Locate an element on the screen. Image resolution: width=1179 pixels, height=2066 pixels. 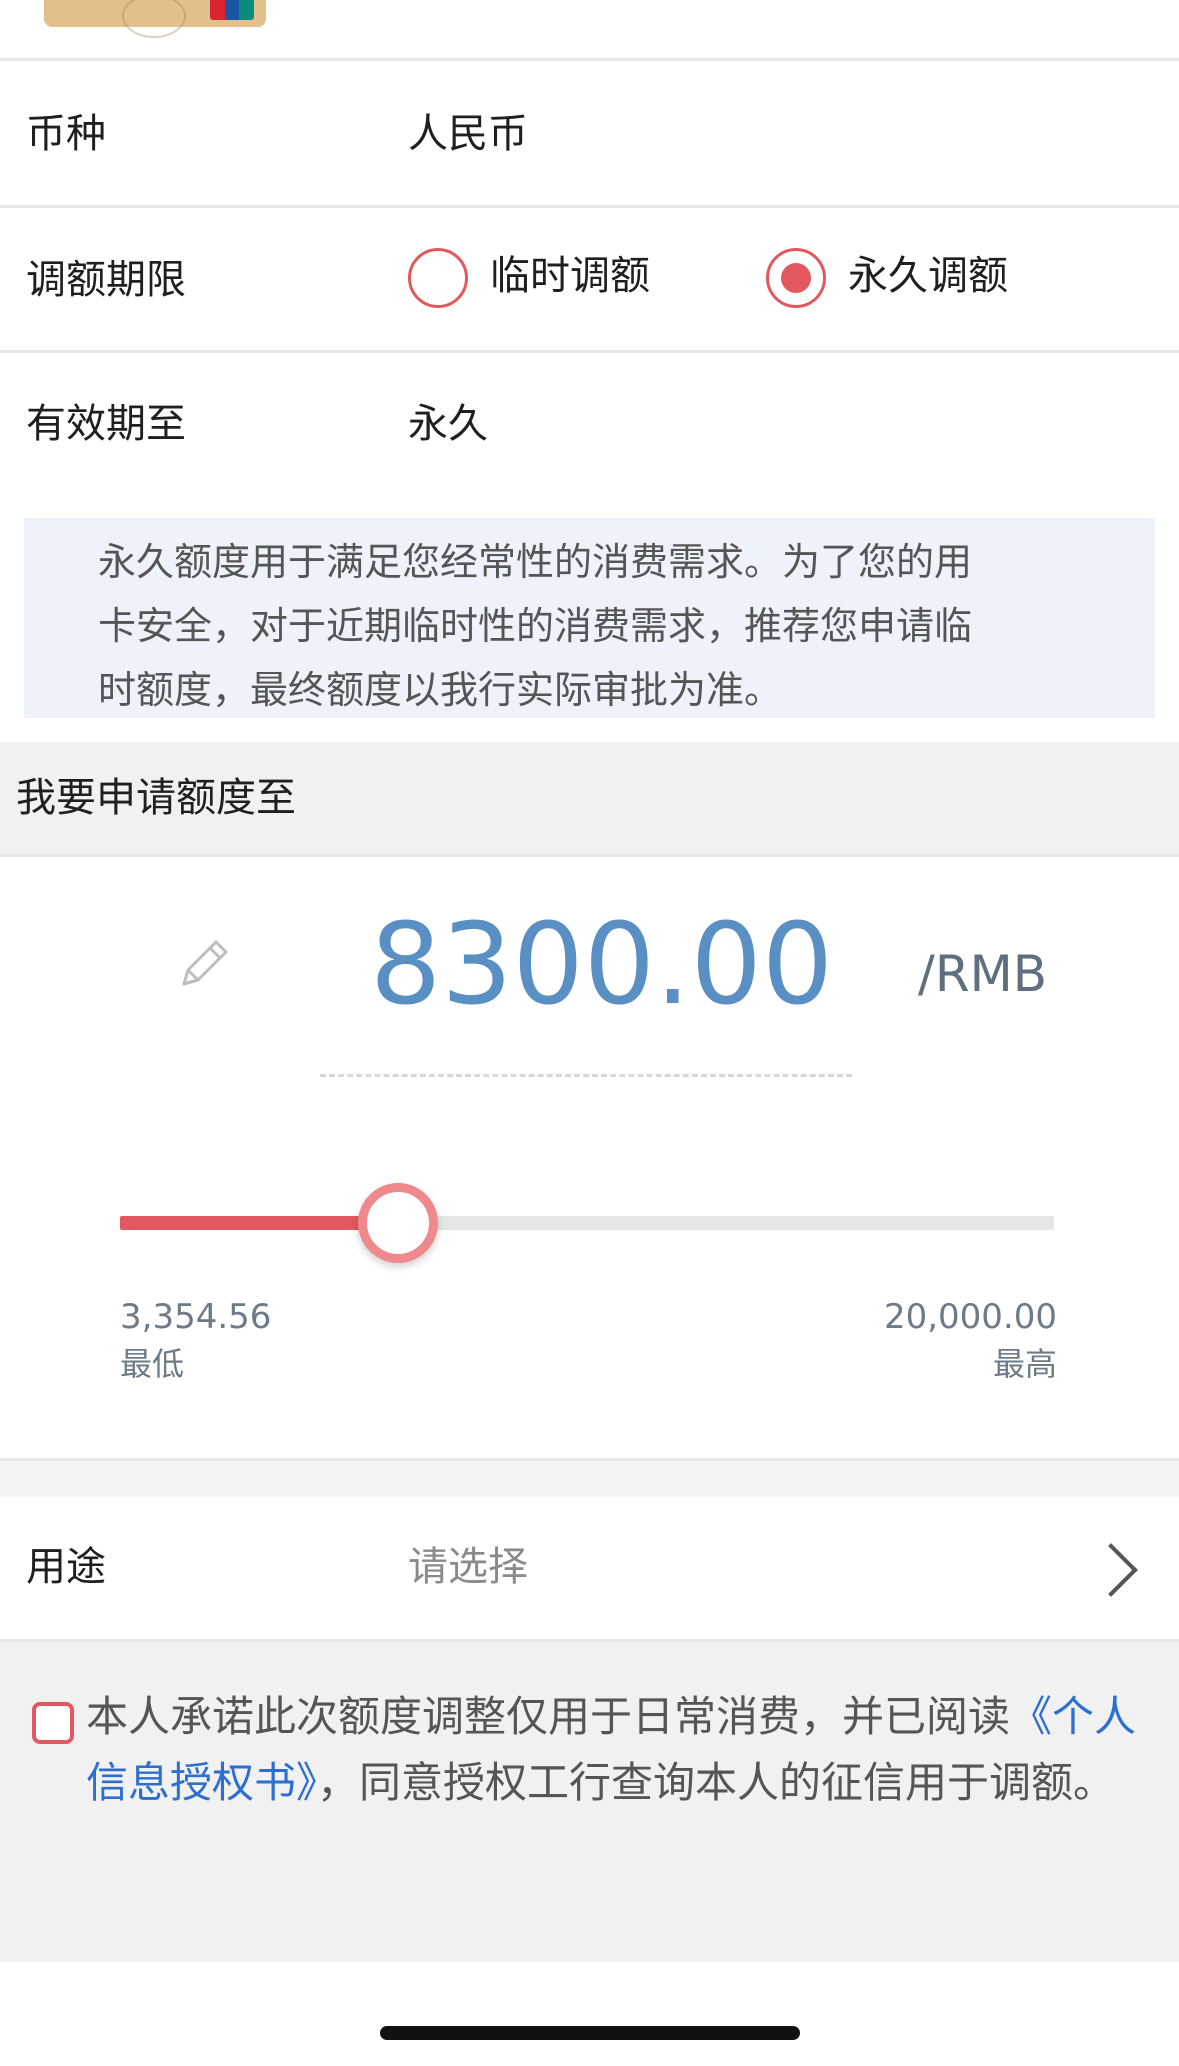
slider-min-value: 3,354.56 is located at coordinates (196, 1317).